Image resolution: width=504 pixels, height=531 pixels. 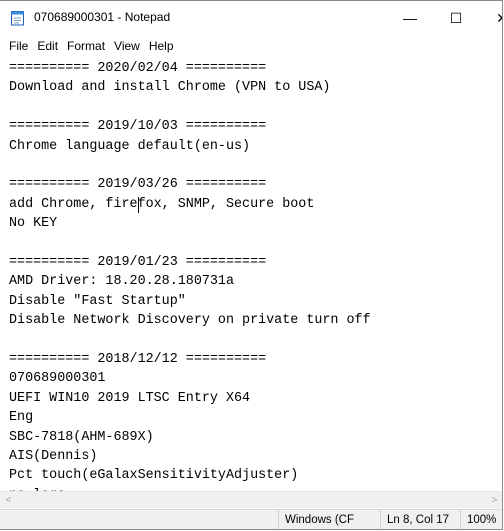 I want to click on scroll-left-icon: <, so click(x=8, y=500).